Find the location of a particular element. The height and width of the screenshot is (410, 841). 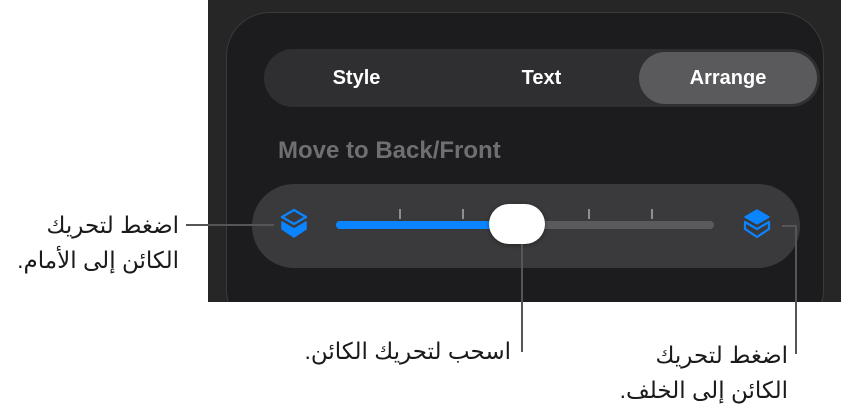

tab-style: Style is located at coordinates (356, 78).